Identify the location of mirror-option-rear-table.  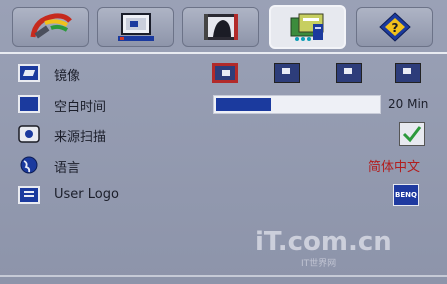
(287, 73).